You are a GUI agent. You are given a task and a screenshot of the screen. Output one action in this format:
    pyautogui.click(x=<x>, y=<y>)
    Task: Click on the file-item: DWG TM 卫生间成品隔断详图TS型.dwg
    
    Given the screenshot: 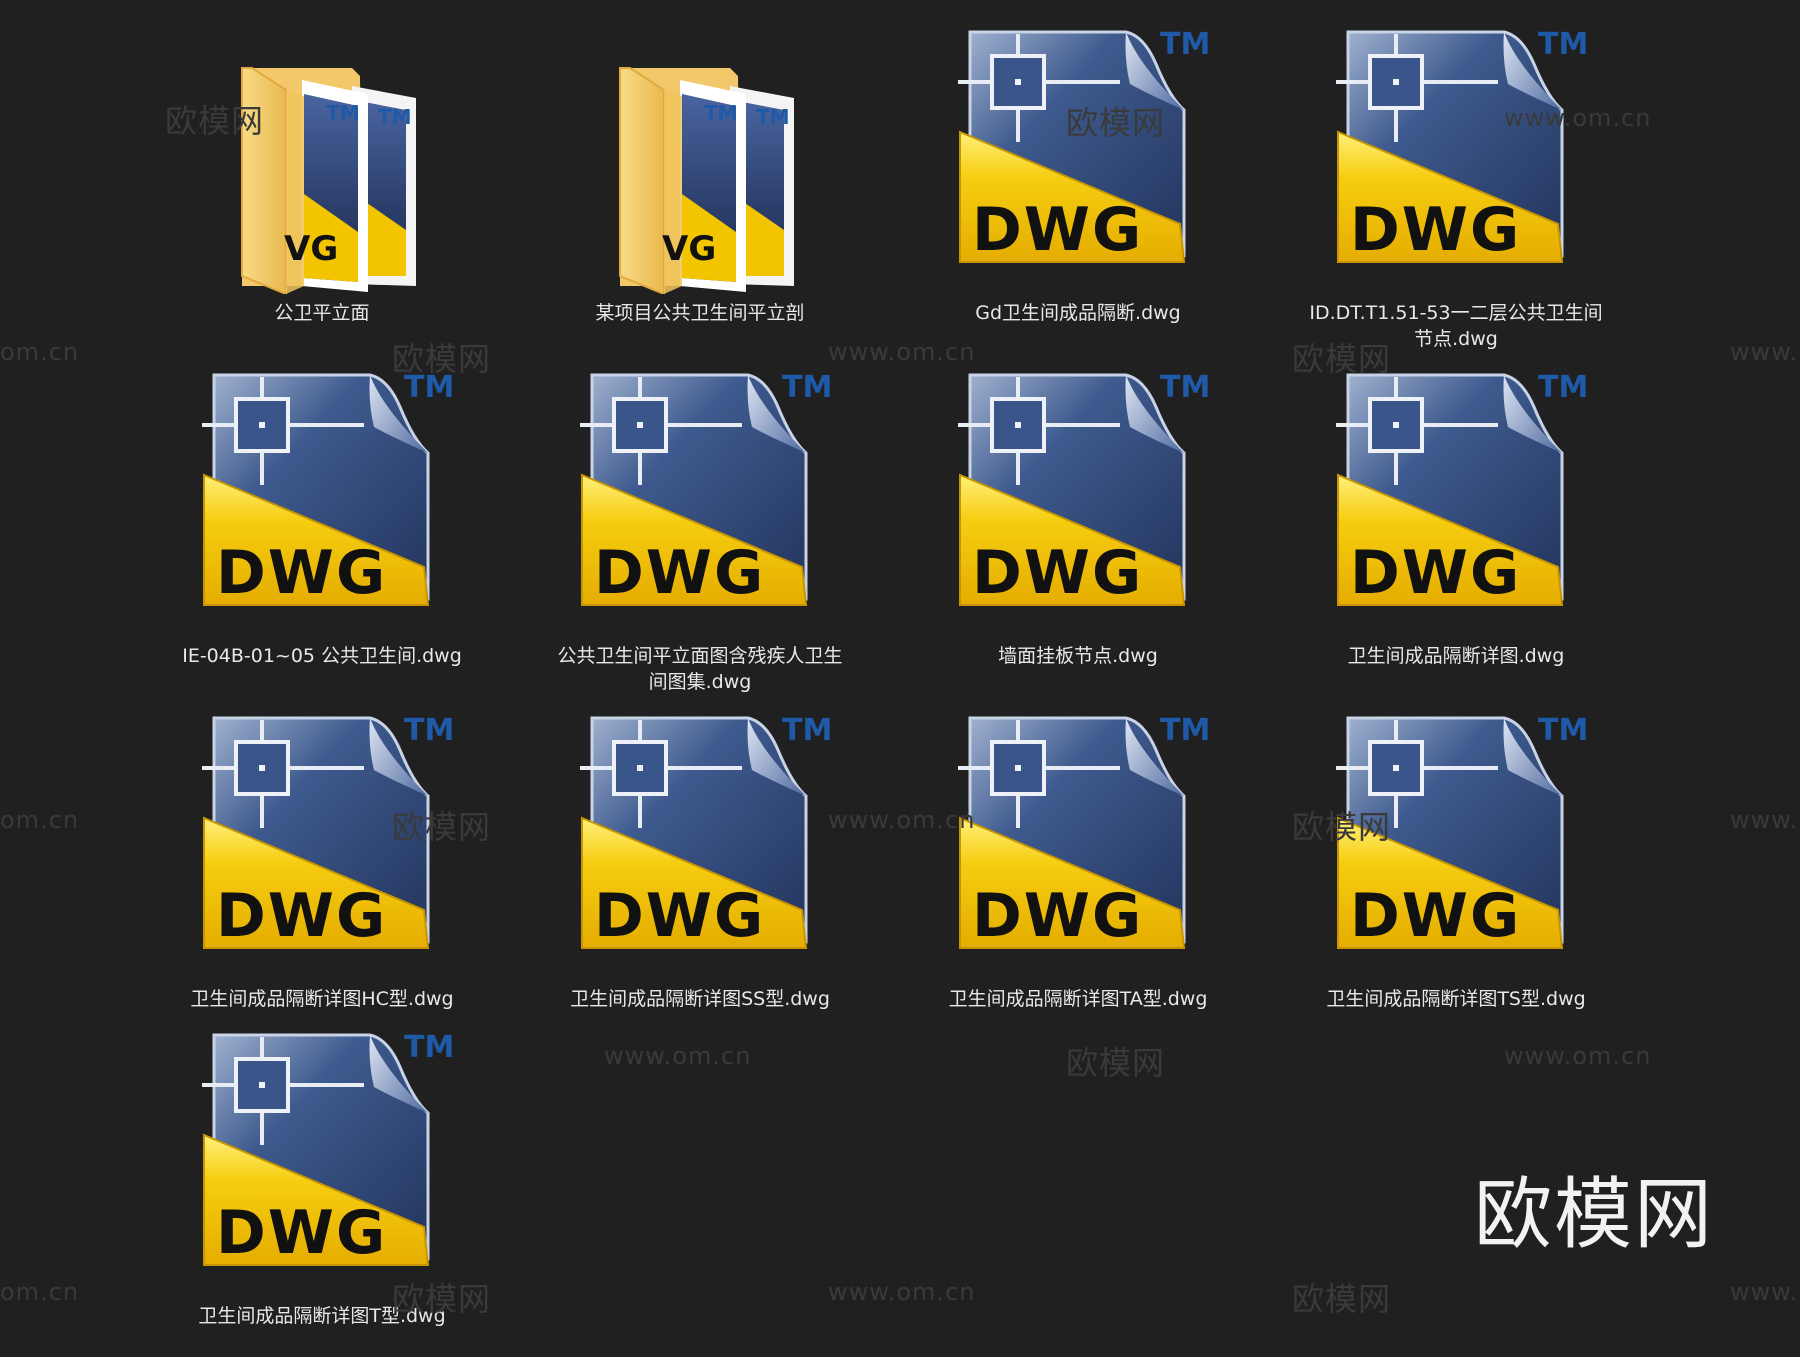 What is the action you would take?
    pyautogui.click(x=1456, y=875)
    